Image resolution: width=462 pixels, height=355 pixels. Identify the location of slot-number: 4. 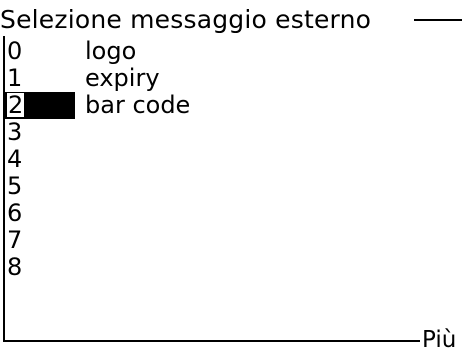
(15, 159).